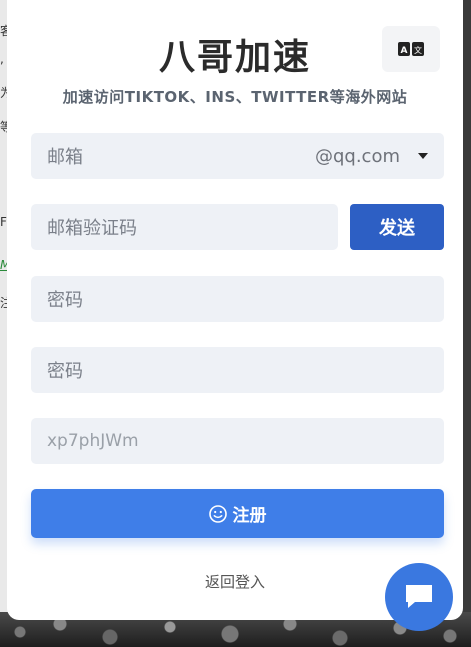 This screenshot has height=647, width=471. Describe the element at coordinates (65, 371) in the screenshot. I see `confirm-password-placeholder: 密码` at that location.